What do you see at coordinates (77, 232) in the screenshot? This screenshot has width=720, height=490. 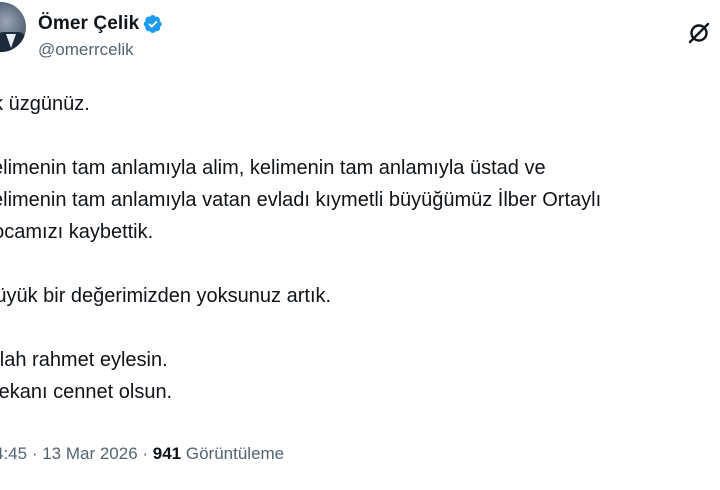 I see `tweet-line: hocamızı kaybettik.` at bounding box center [77, 232].